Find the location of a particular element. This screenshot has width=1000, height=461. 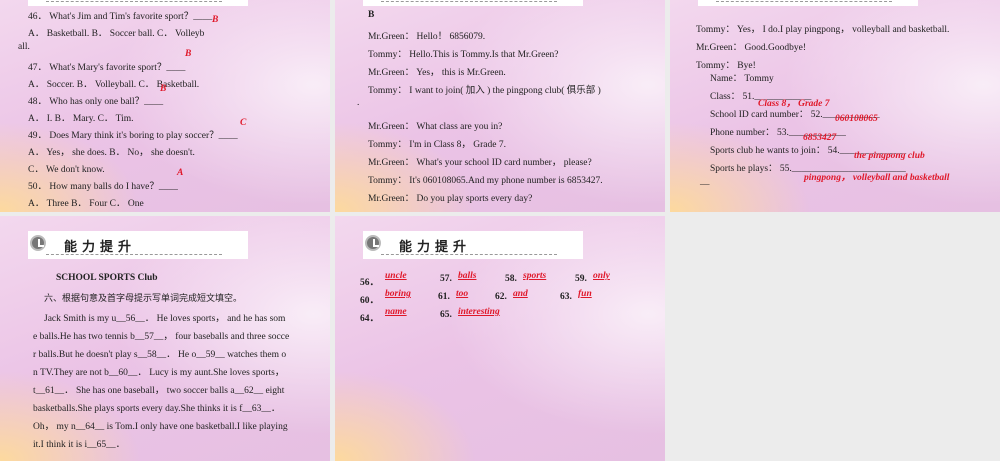

dialogue-line: Mr.Green： Yes， this is Mr.Green. is located at coordinates (437, 73).